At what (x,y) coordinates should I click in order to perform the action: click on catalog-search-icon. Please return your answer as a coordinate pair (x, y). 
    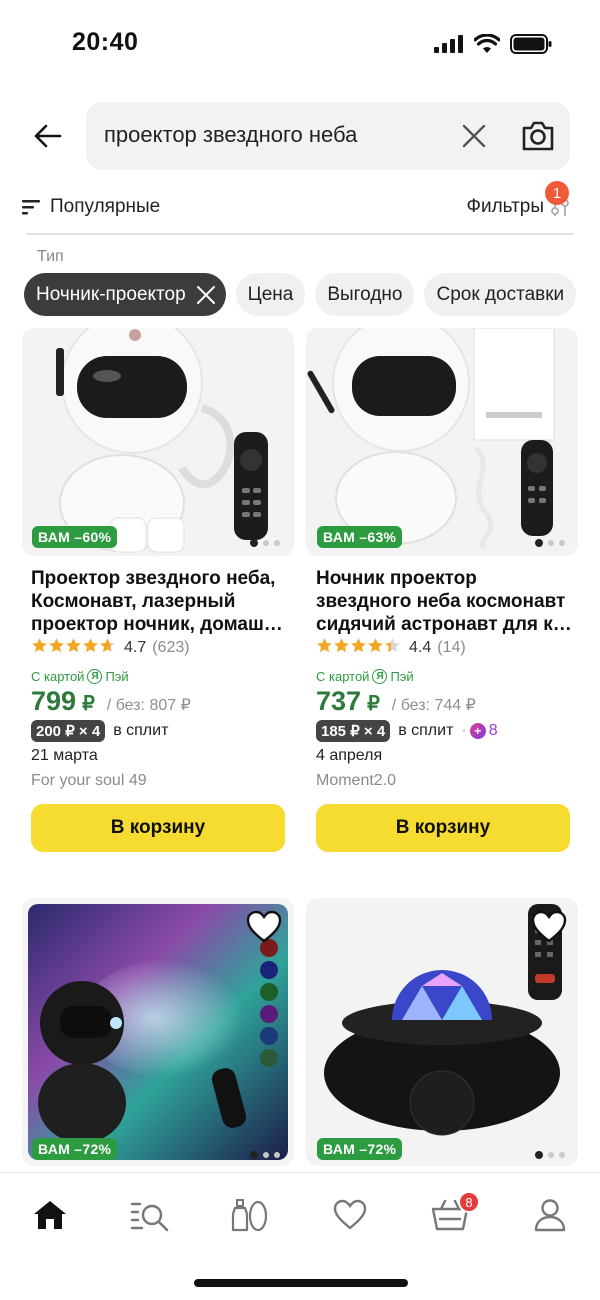
    Looking at the image, I should click on (149, 1217).